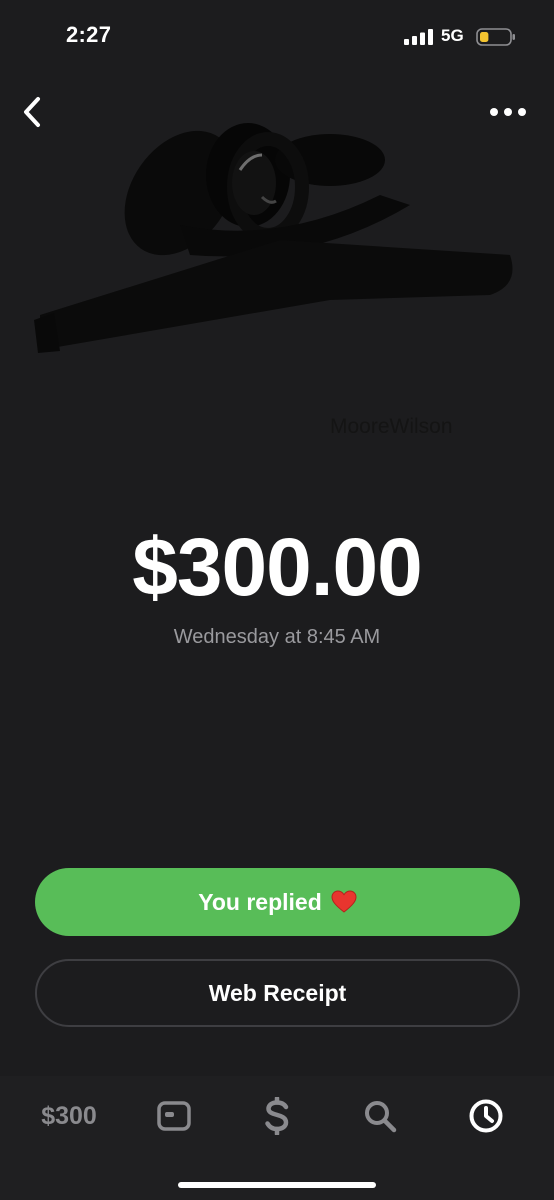 This screenshot has width=554, height=1200. I want to click on web-receipt-label: Web Receipt, so click(277, 992).